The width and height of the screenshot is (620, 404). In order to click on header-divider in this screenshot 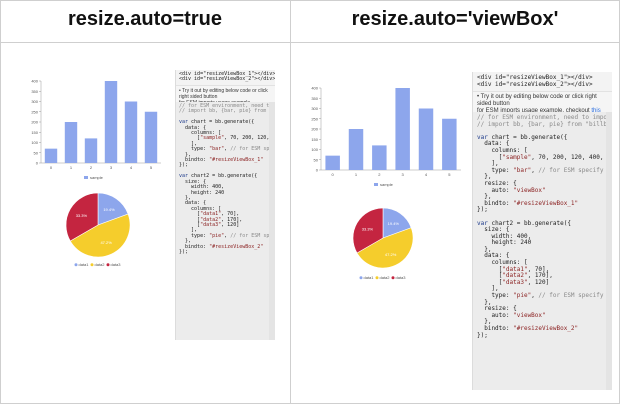, I will do `click(310, 42)`.